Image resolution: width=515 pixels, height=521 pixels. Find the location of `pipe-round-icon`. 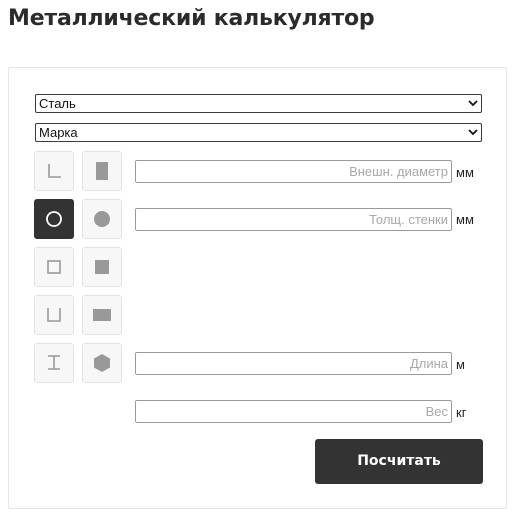

pipe-round-icon is located at coordinates (54, 219).